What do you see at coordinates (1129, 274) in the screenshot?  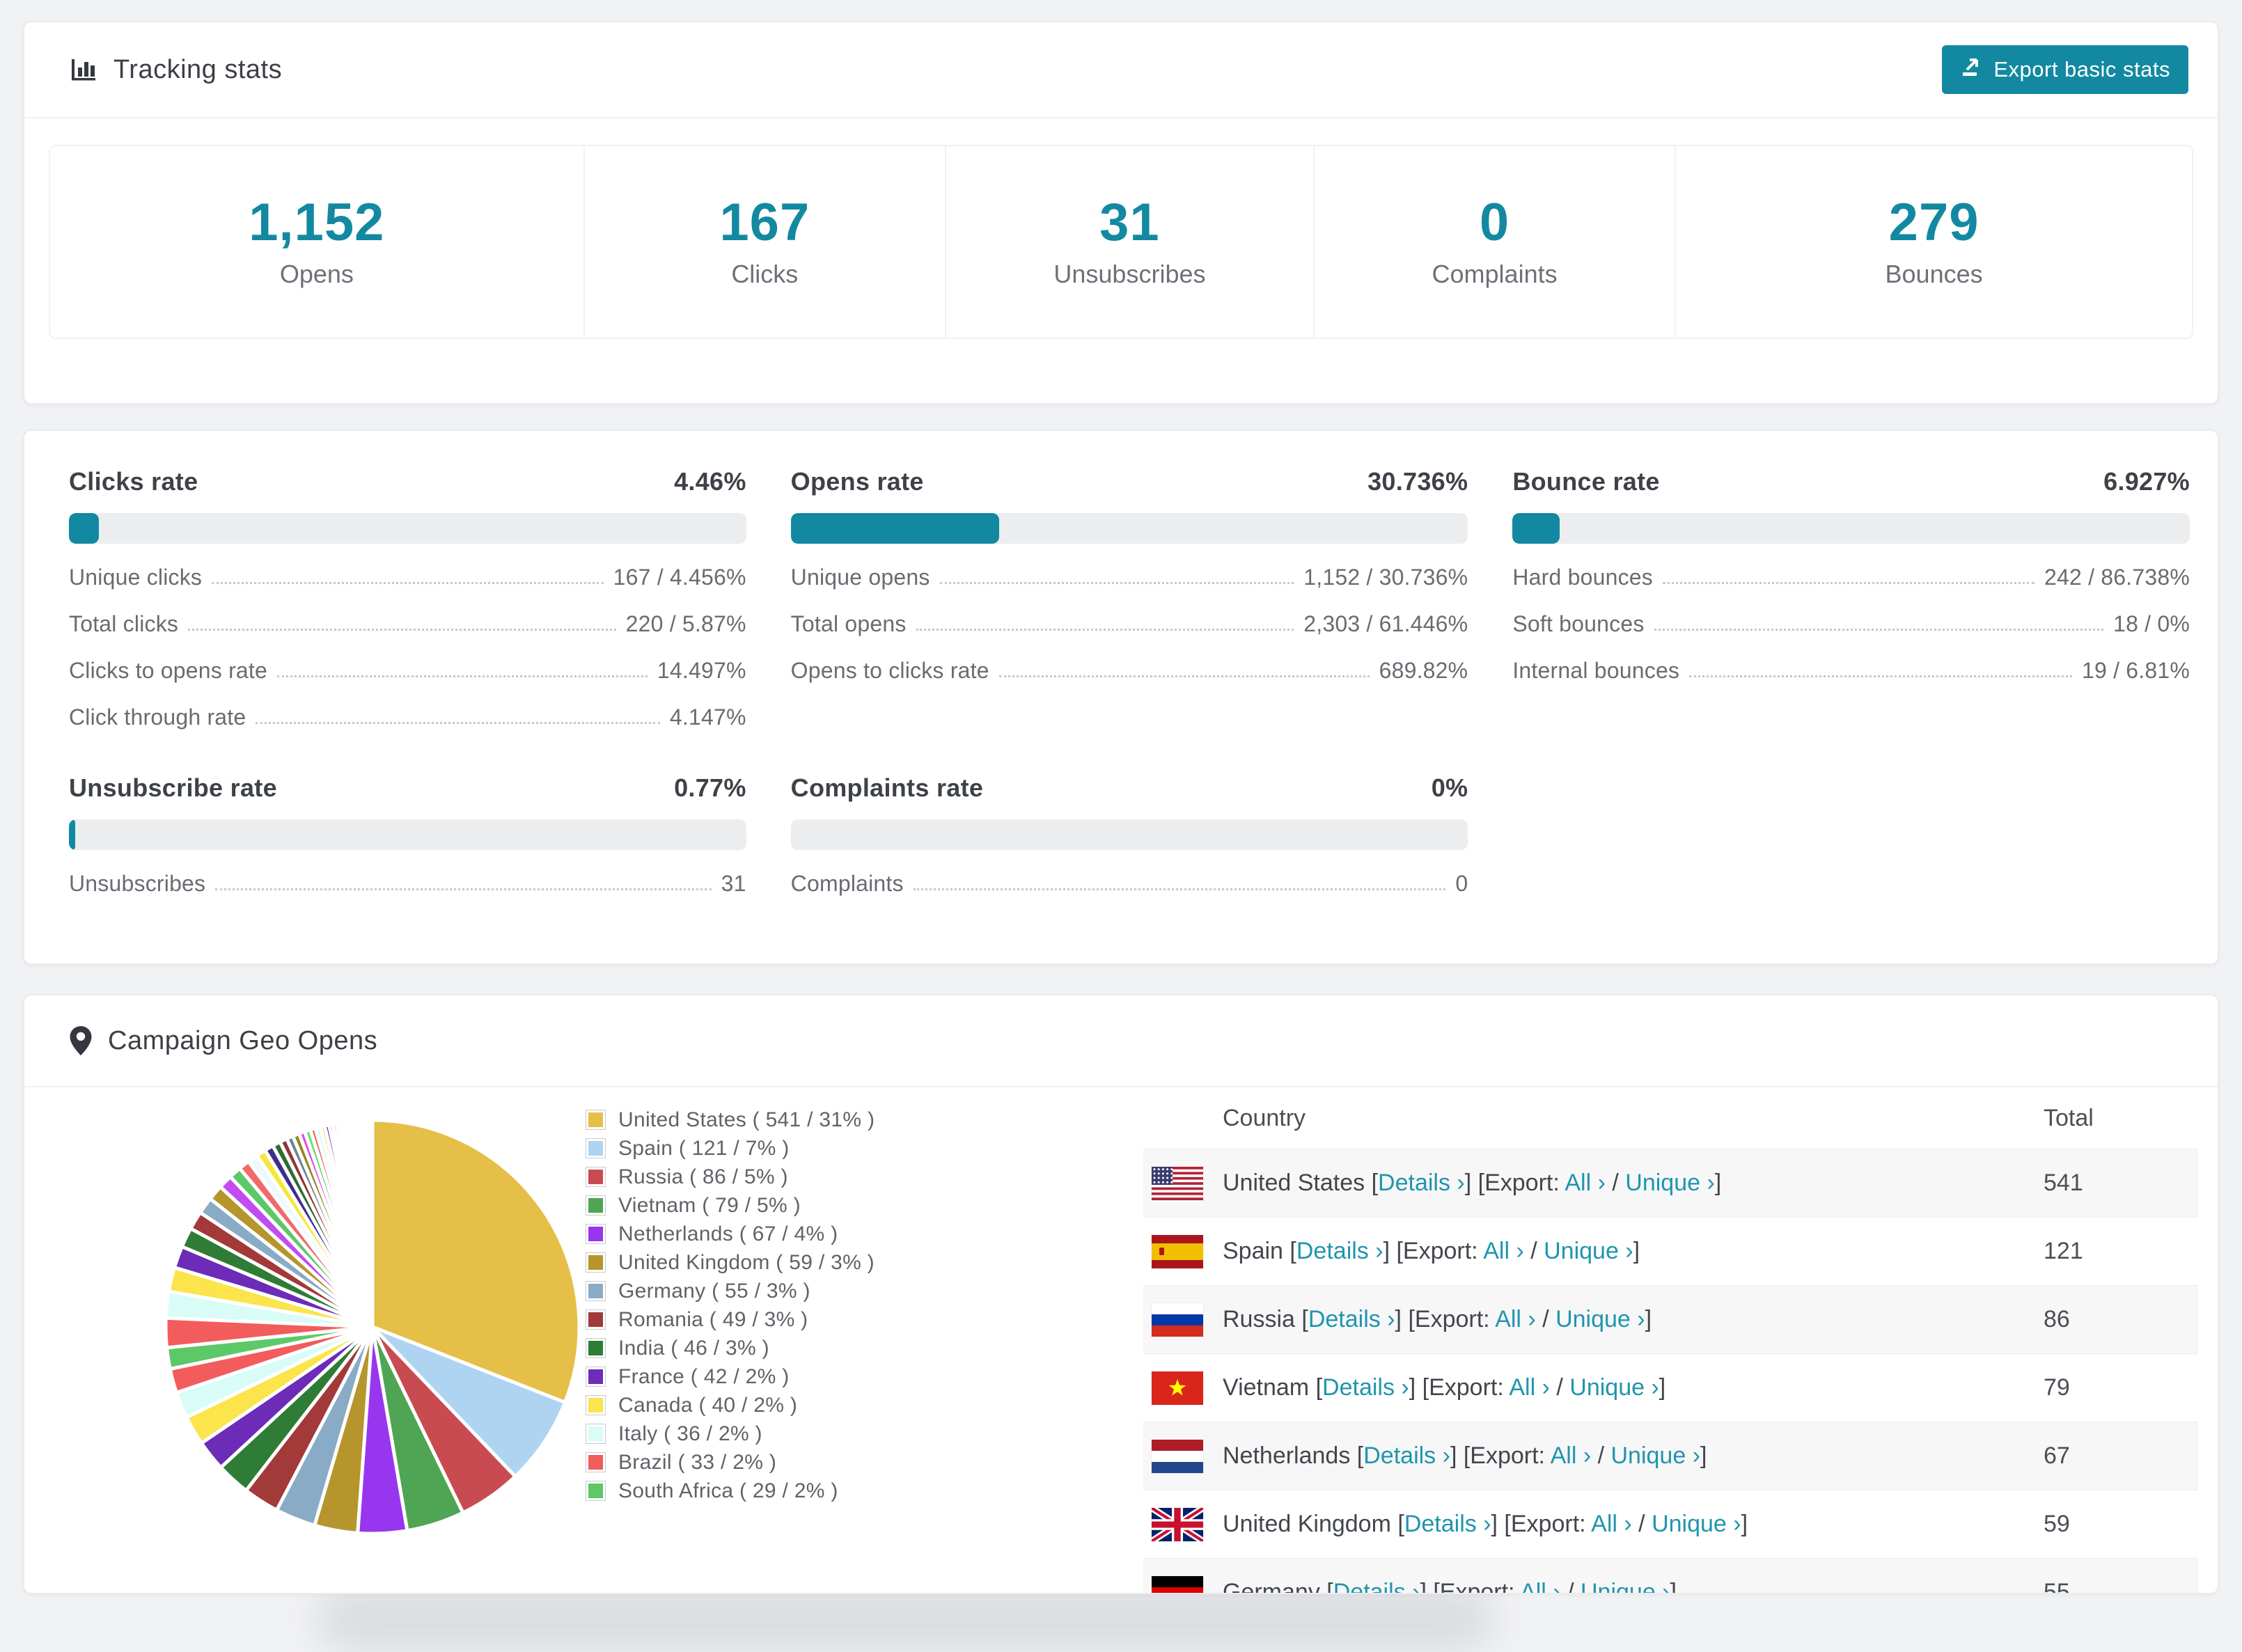 I see `stat-label: Unsubscribes` at bounding box center [1129, 274].